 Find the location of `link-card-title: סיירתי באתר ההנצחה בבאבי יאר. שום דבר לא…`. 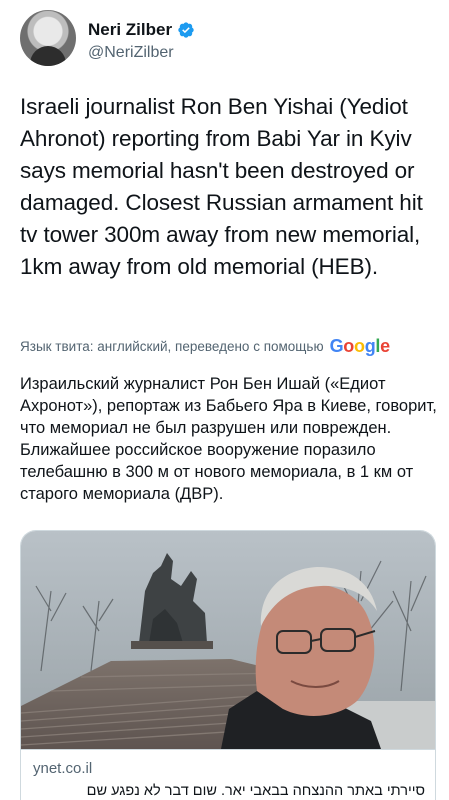

link-card-title: סיירתי באתר ההנצחה בבאבי יאר. שום דבר לא… is located at coordinates (256, 791).